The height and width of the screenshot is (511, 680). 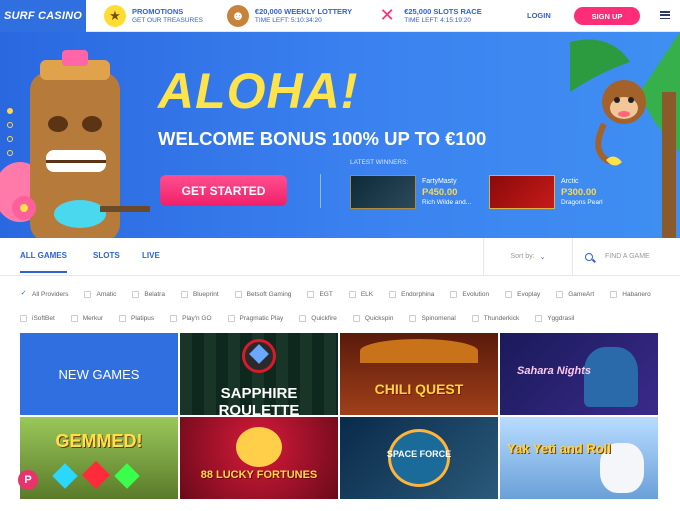 I want to click on slider-dots, so click(x=10, y=132).